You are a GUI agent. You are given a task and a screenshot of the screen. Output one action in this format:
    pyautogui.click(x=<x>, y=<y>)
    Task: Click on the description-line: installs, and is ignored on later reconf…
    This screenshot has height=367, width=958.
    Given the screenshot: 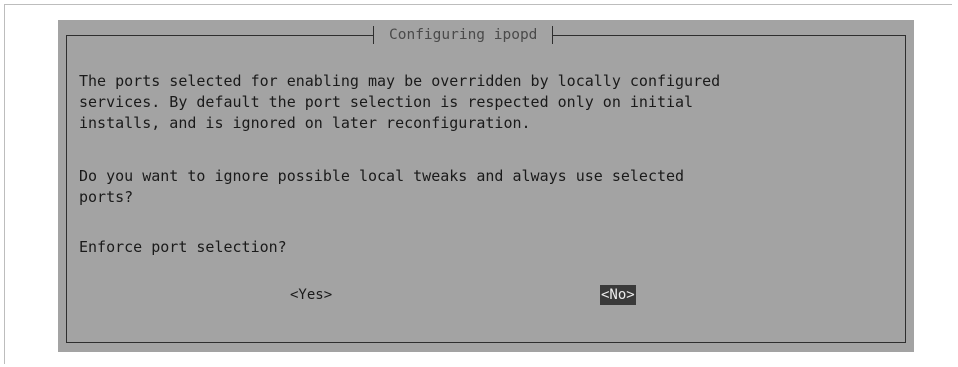 What is the action you would take?
    pyautogui.click(x=305, y=123)
    